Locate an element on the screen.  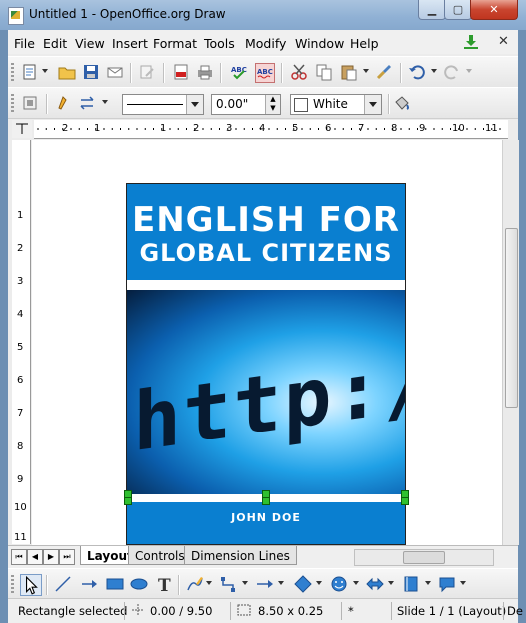
menu-format: Format is located at coordinates (175, 43).